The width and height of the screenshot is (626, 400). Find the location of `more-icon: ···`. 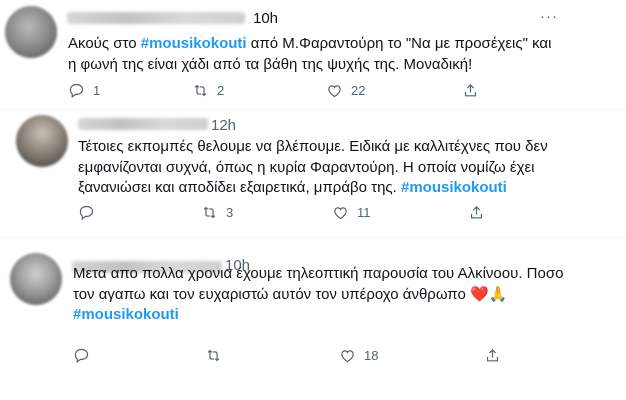

more-icon: ··· is located at coordinates (549, 16).